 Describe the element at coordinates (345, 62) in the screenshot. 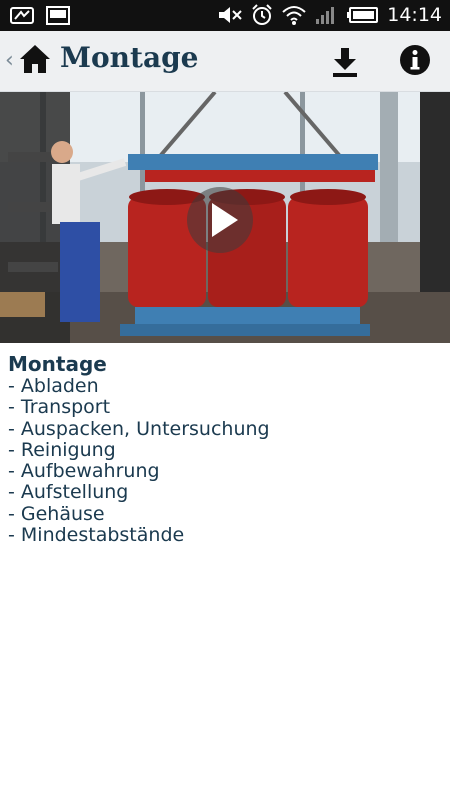

I see `download-icon` at that location.